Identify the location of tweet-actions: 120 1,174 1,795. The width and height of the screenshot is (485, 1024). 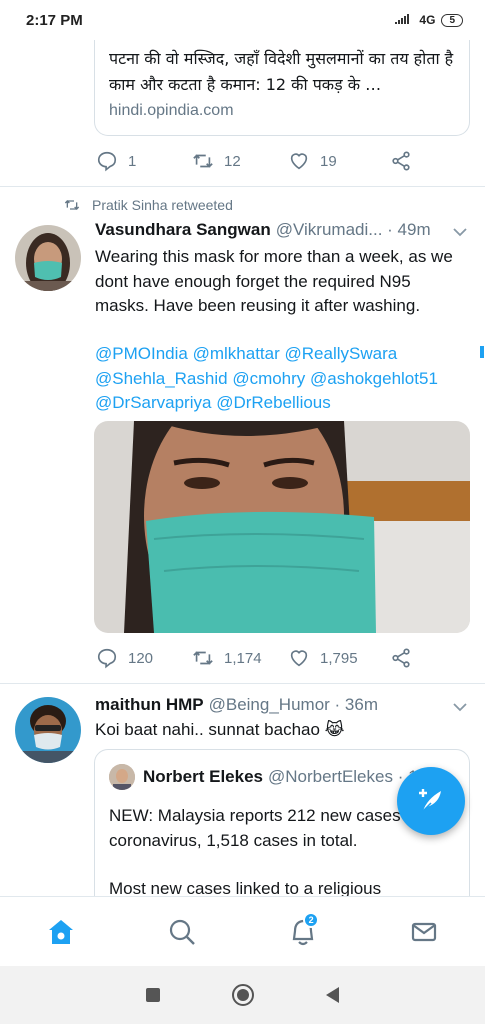
(254, 658).